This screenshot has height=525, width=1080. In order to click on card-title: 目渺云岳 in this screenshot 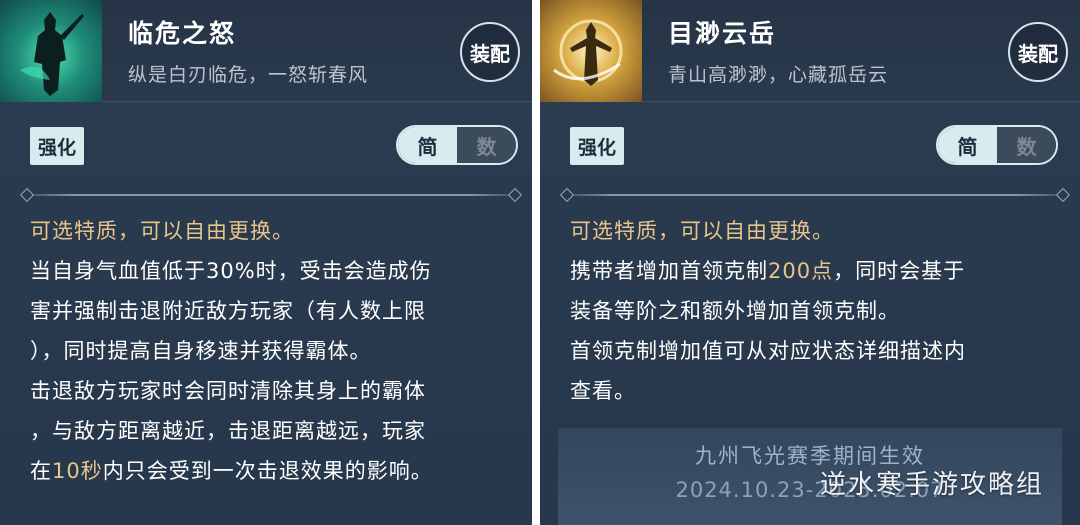, I will do `click(722, 33)`.